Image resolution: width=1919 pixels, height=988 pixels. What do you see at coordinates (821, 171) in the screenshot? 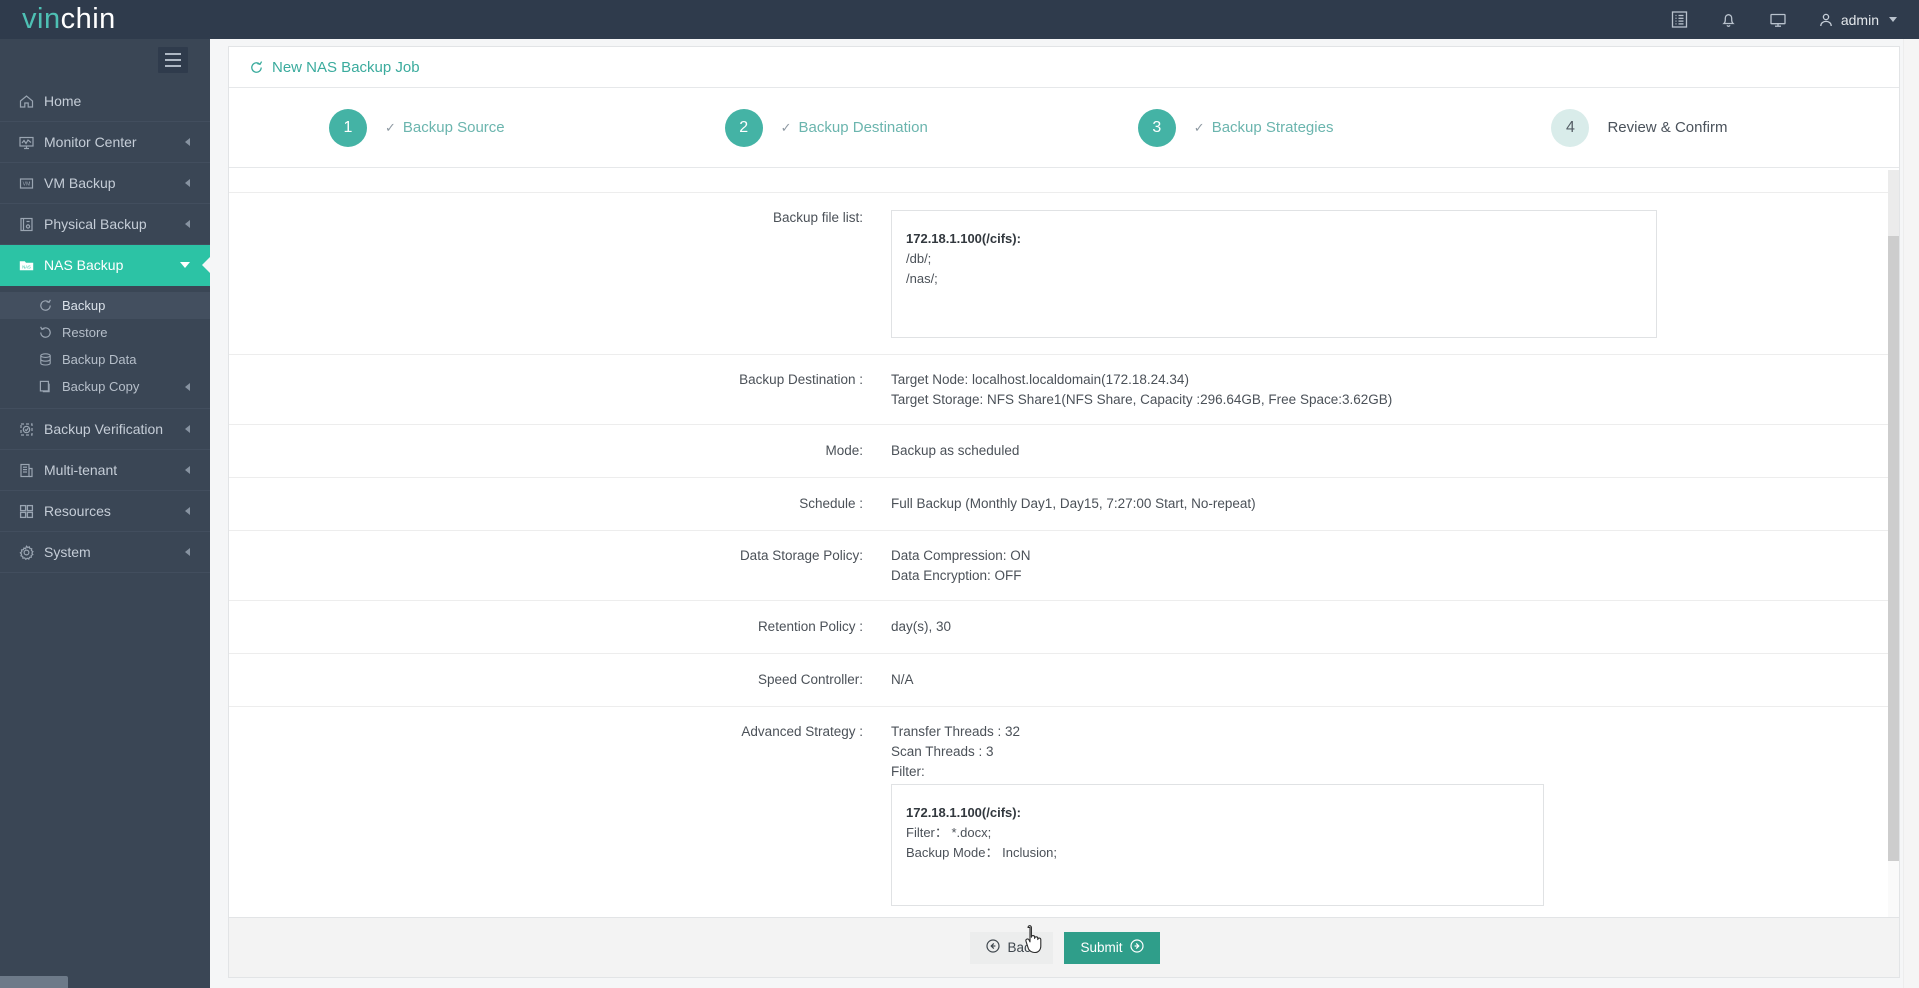
I see `clipped-text` at bounding box center [821, 171].